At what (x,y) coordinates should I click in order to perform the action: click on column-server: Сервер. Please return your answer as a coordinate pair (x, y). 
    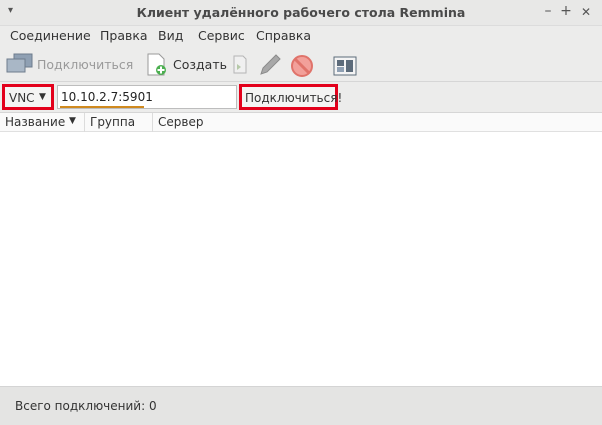
    Looking at the image, I should click on (377, 122).